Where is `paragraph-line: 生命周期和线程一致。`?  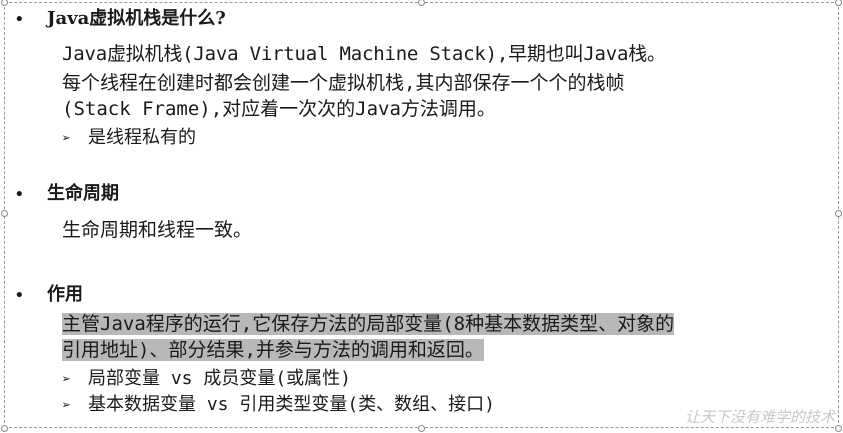 paragraph-line: 生命周期和线程一致。 is located at coordinates (157, 230).